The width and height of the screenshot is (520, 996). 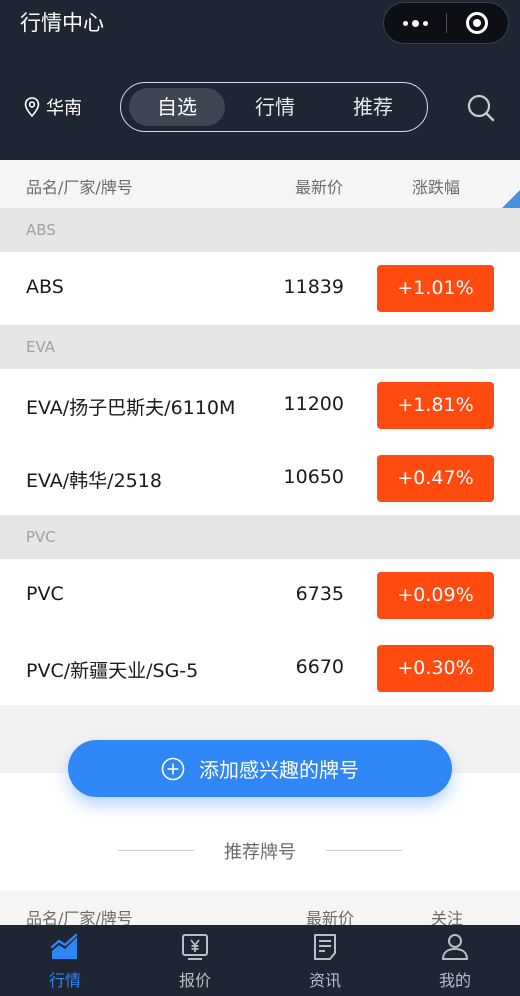 I want to click on more-icon, so click(x=415, y=23).